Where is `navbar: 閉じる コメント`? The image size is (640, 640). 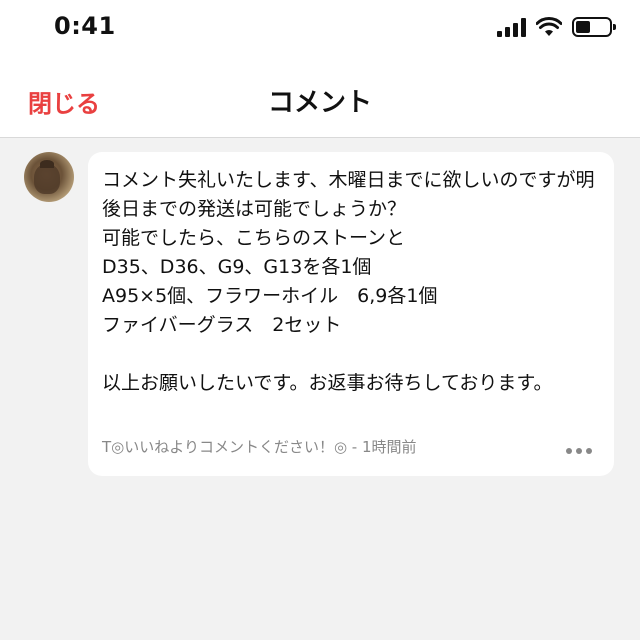 navbar: 閉じる コメント is located at coordinates (320, 99).